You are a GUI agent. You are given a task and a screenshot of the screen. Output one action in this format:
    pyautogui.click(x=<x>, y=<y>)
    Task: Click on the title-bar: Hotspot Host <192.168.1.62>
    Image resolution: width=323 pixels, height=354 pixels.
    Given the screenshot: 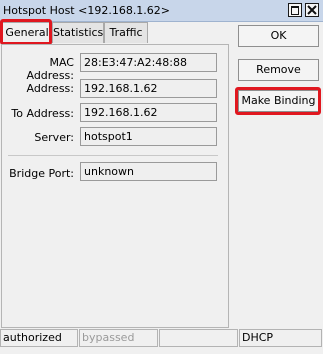 What is the action you would take?
    pyautogui.click(x=161, y=11)
    